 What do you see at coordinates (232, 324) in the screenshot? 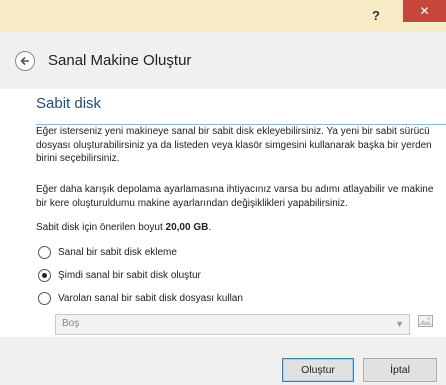
I see `existing-disk-select: Boş ▼` at bounding box center [232, 324].